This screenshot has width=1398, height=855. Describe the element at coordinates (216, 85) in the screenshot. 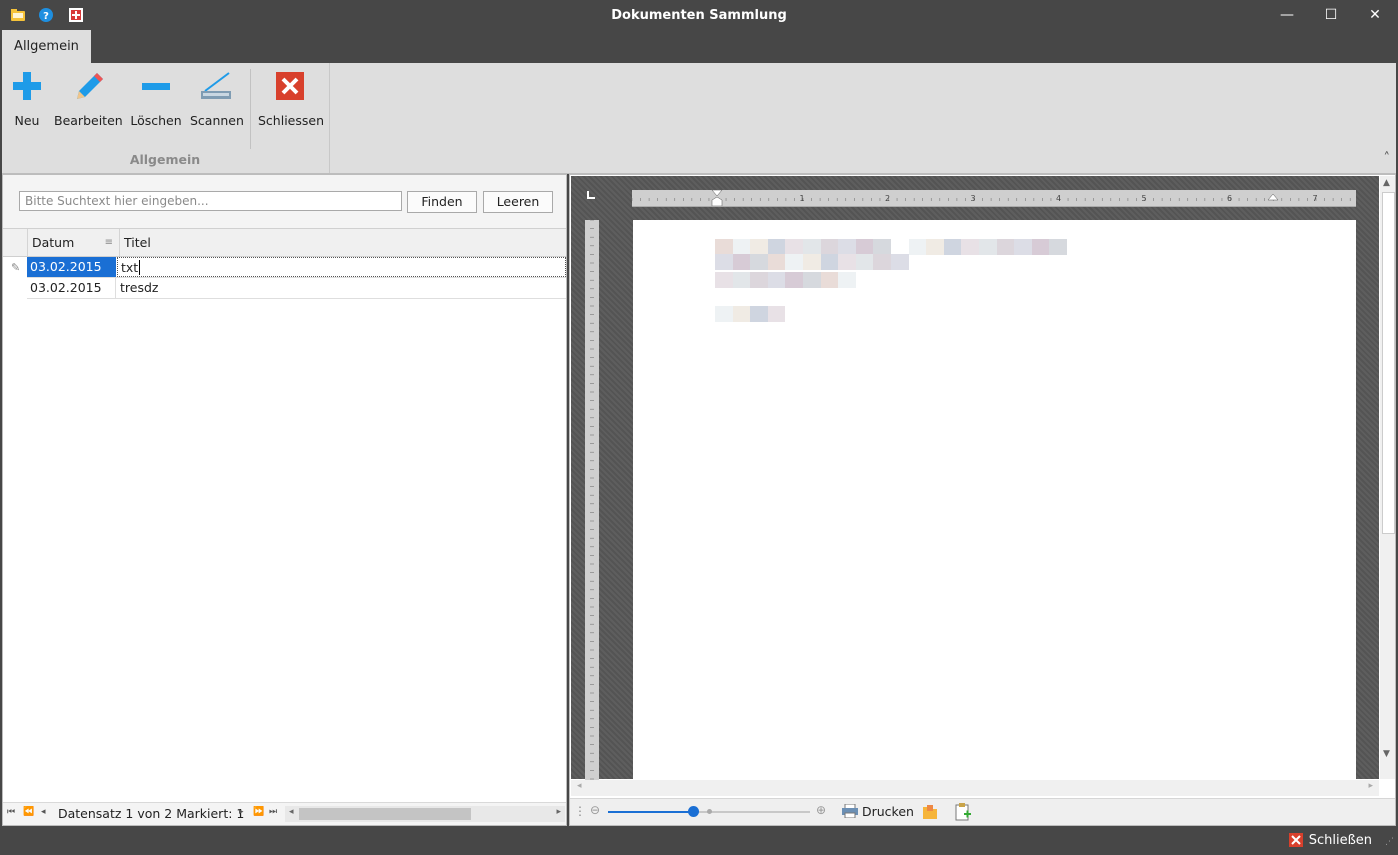

I see `scanner-icon` at that location.